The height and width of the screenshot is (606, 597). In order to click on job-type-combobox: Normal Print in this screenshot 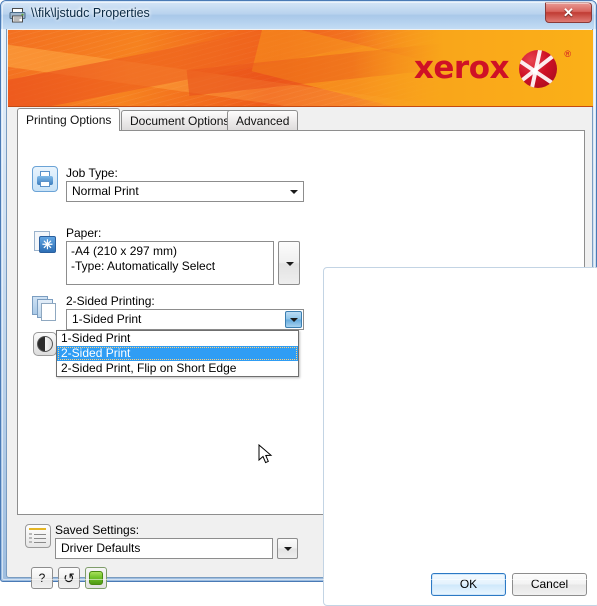, I will do `click(185, 191)`.